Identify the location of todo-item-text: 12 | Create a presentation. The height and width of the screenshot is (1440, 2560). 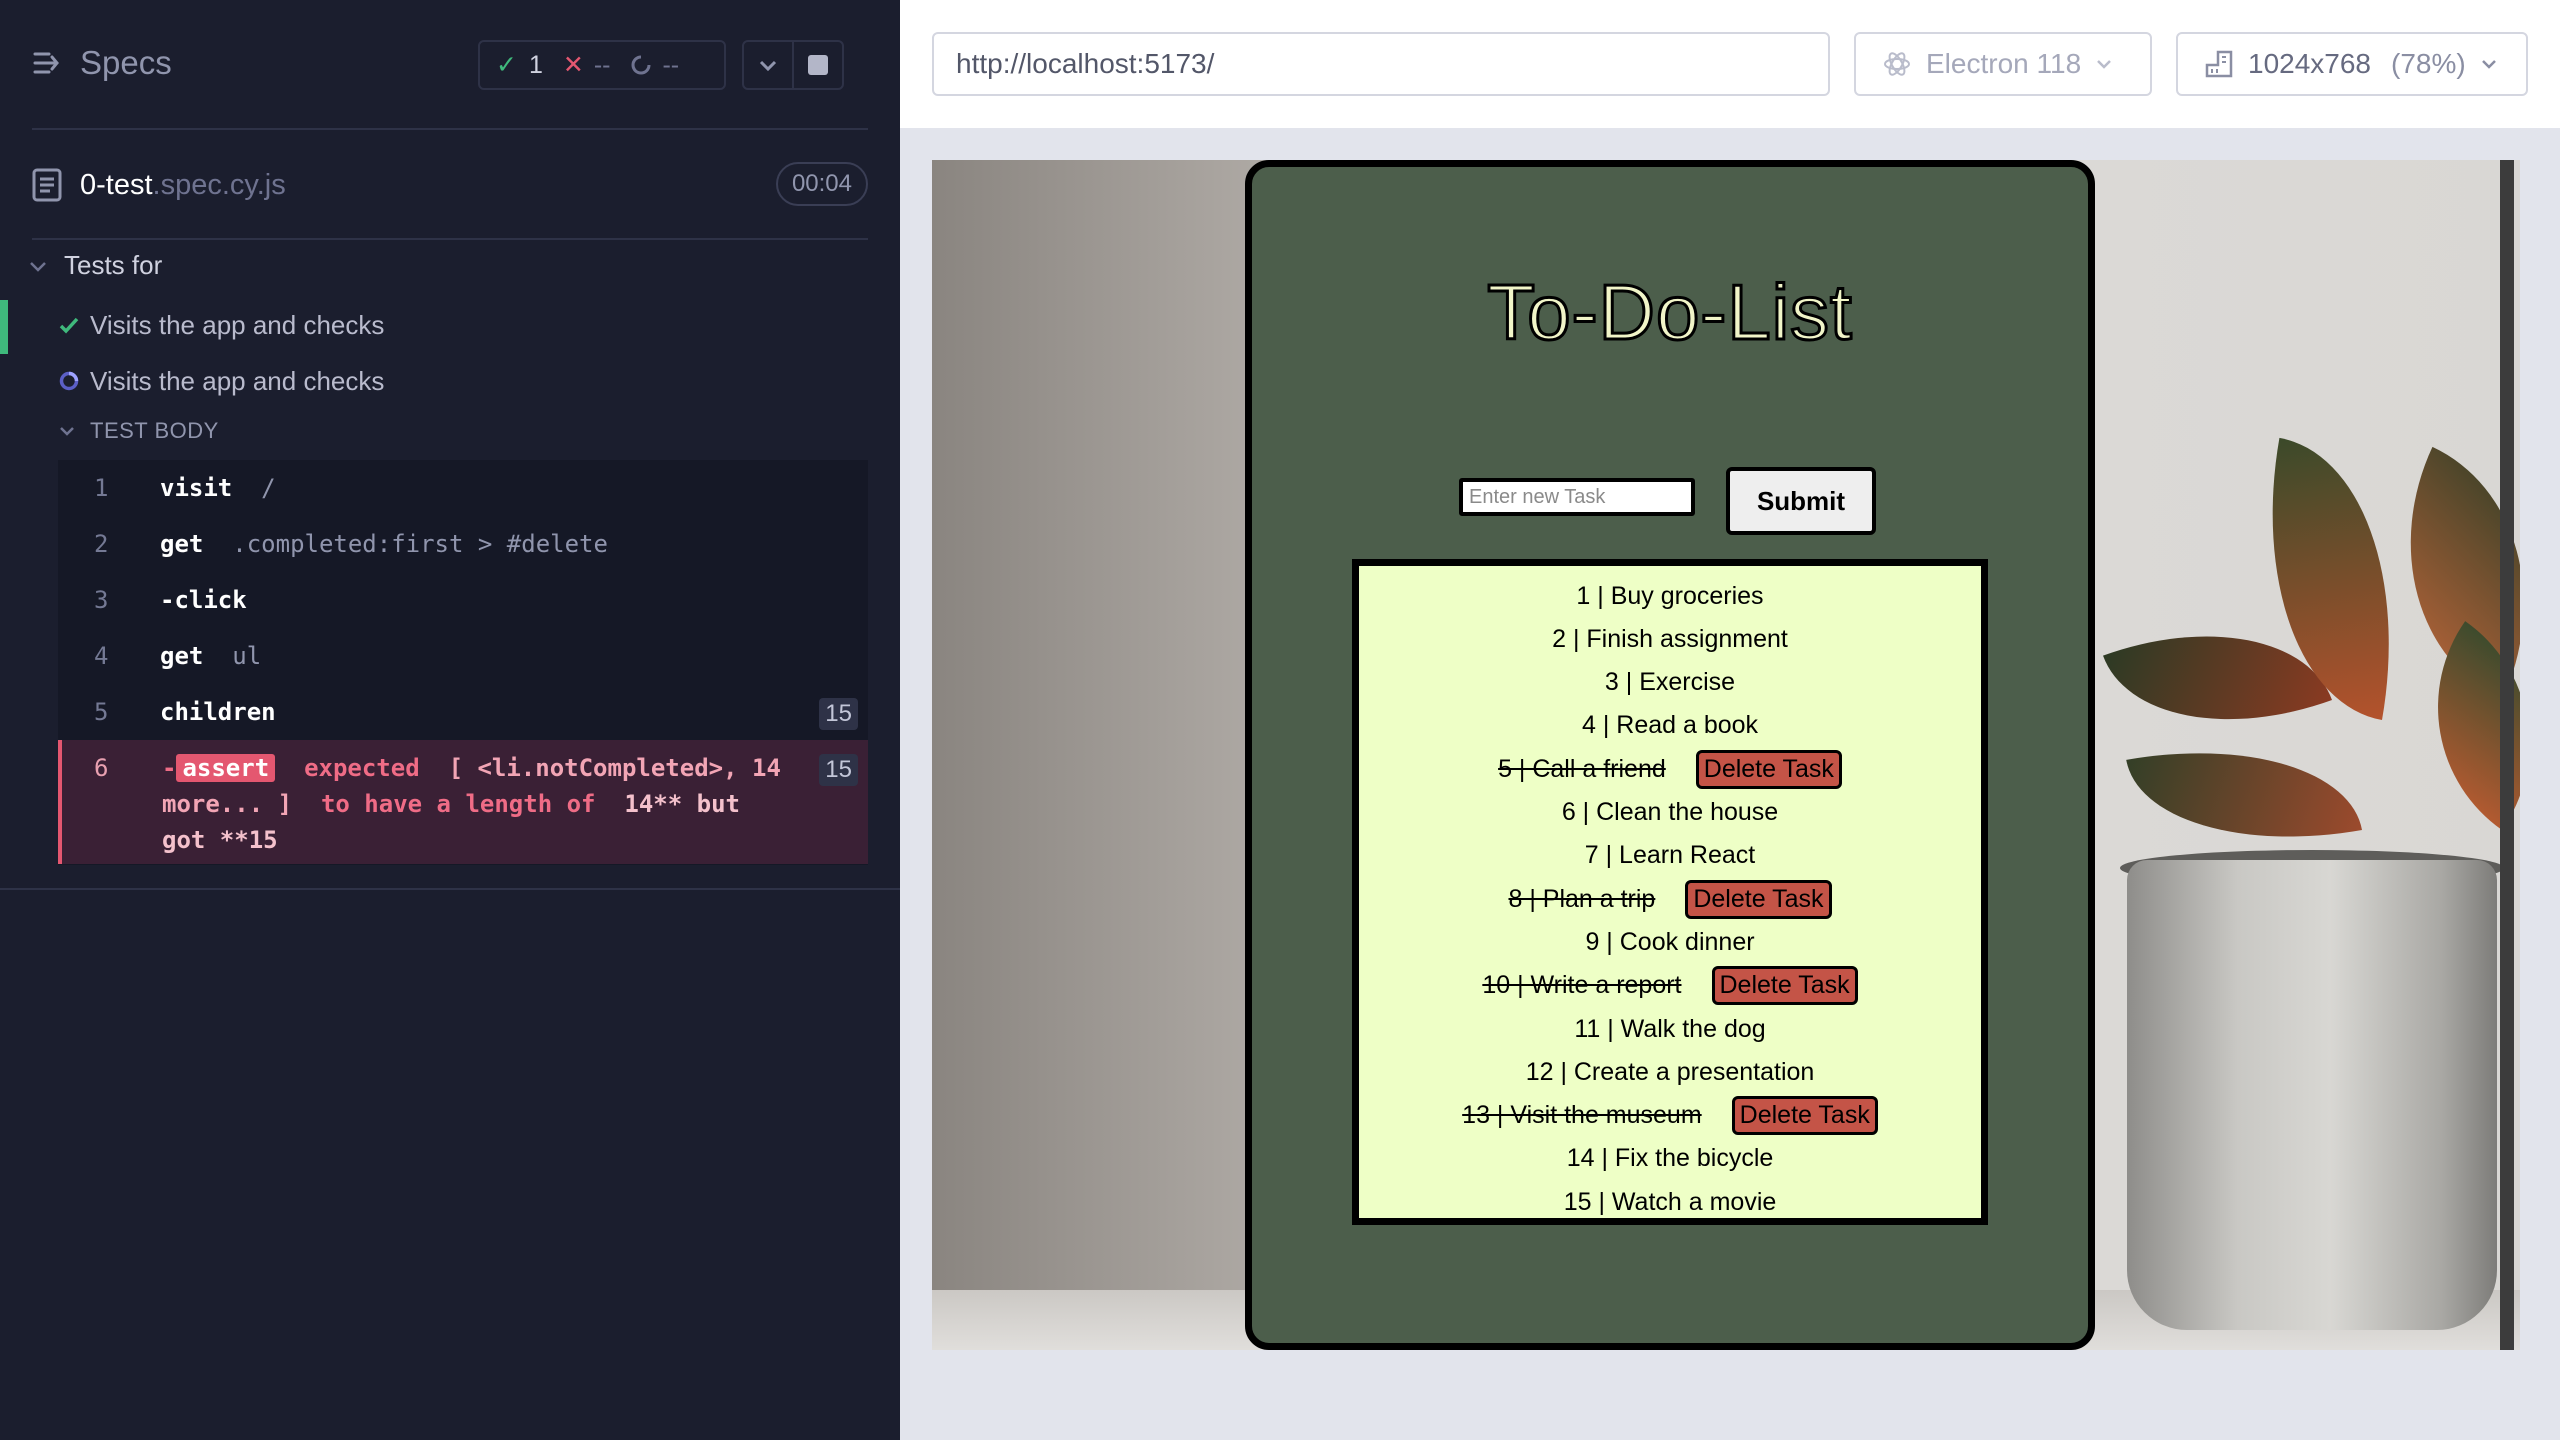
(1670, 1071).